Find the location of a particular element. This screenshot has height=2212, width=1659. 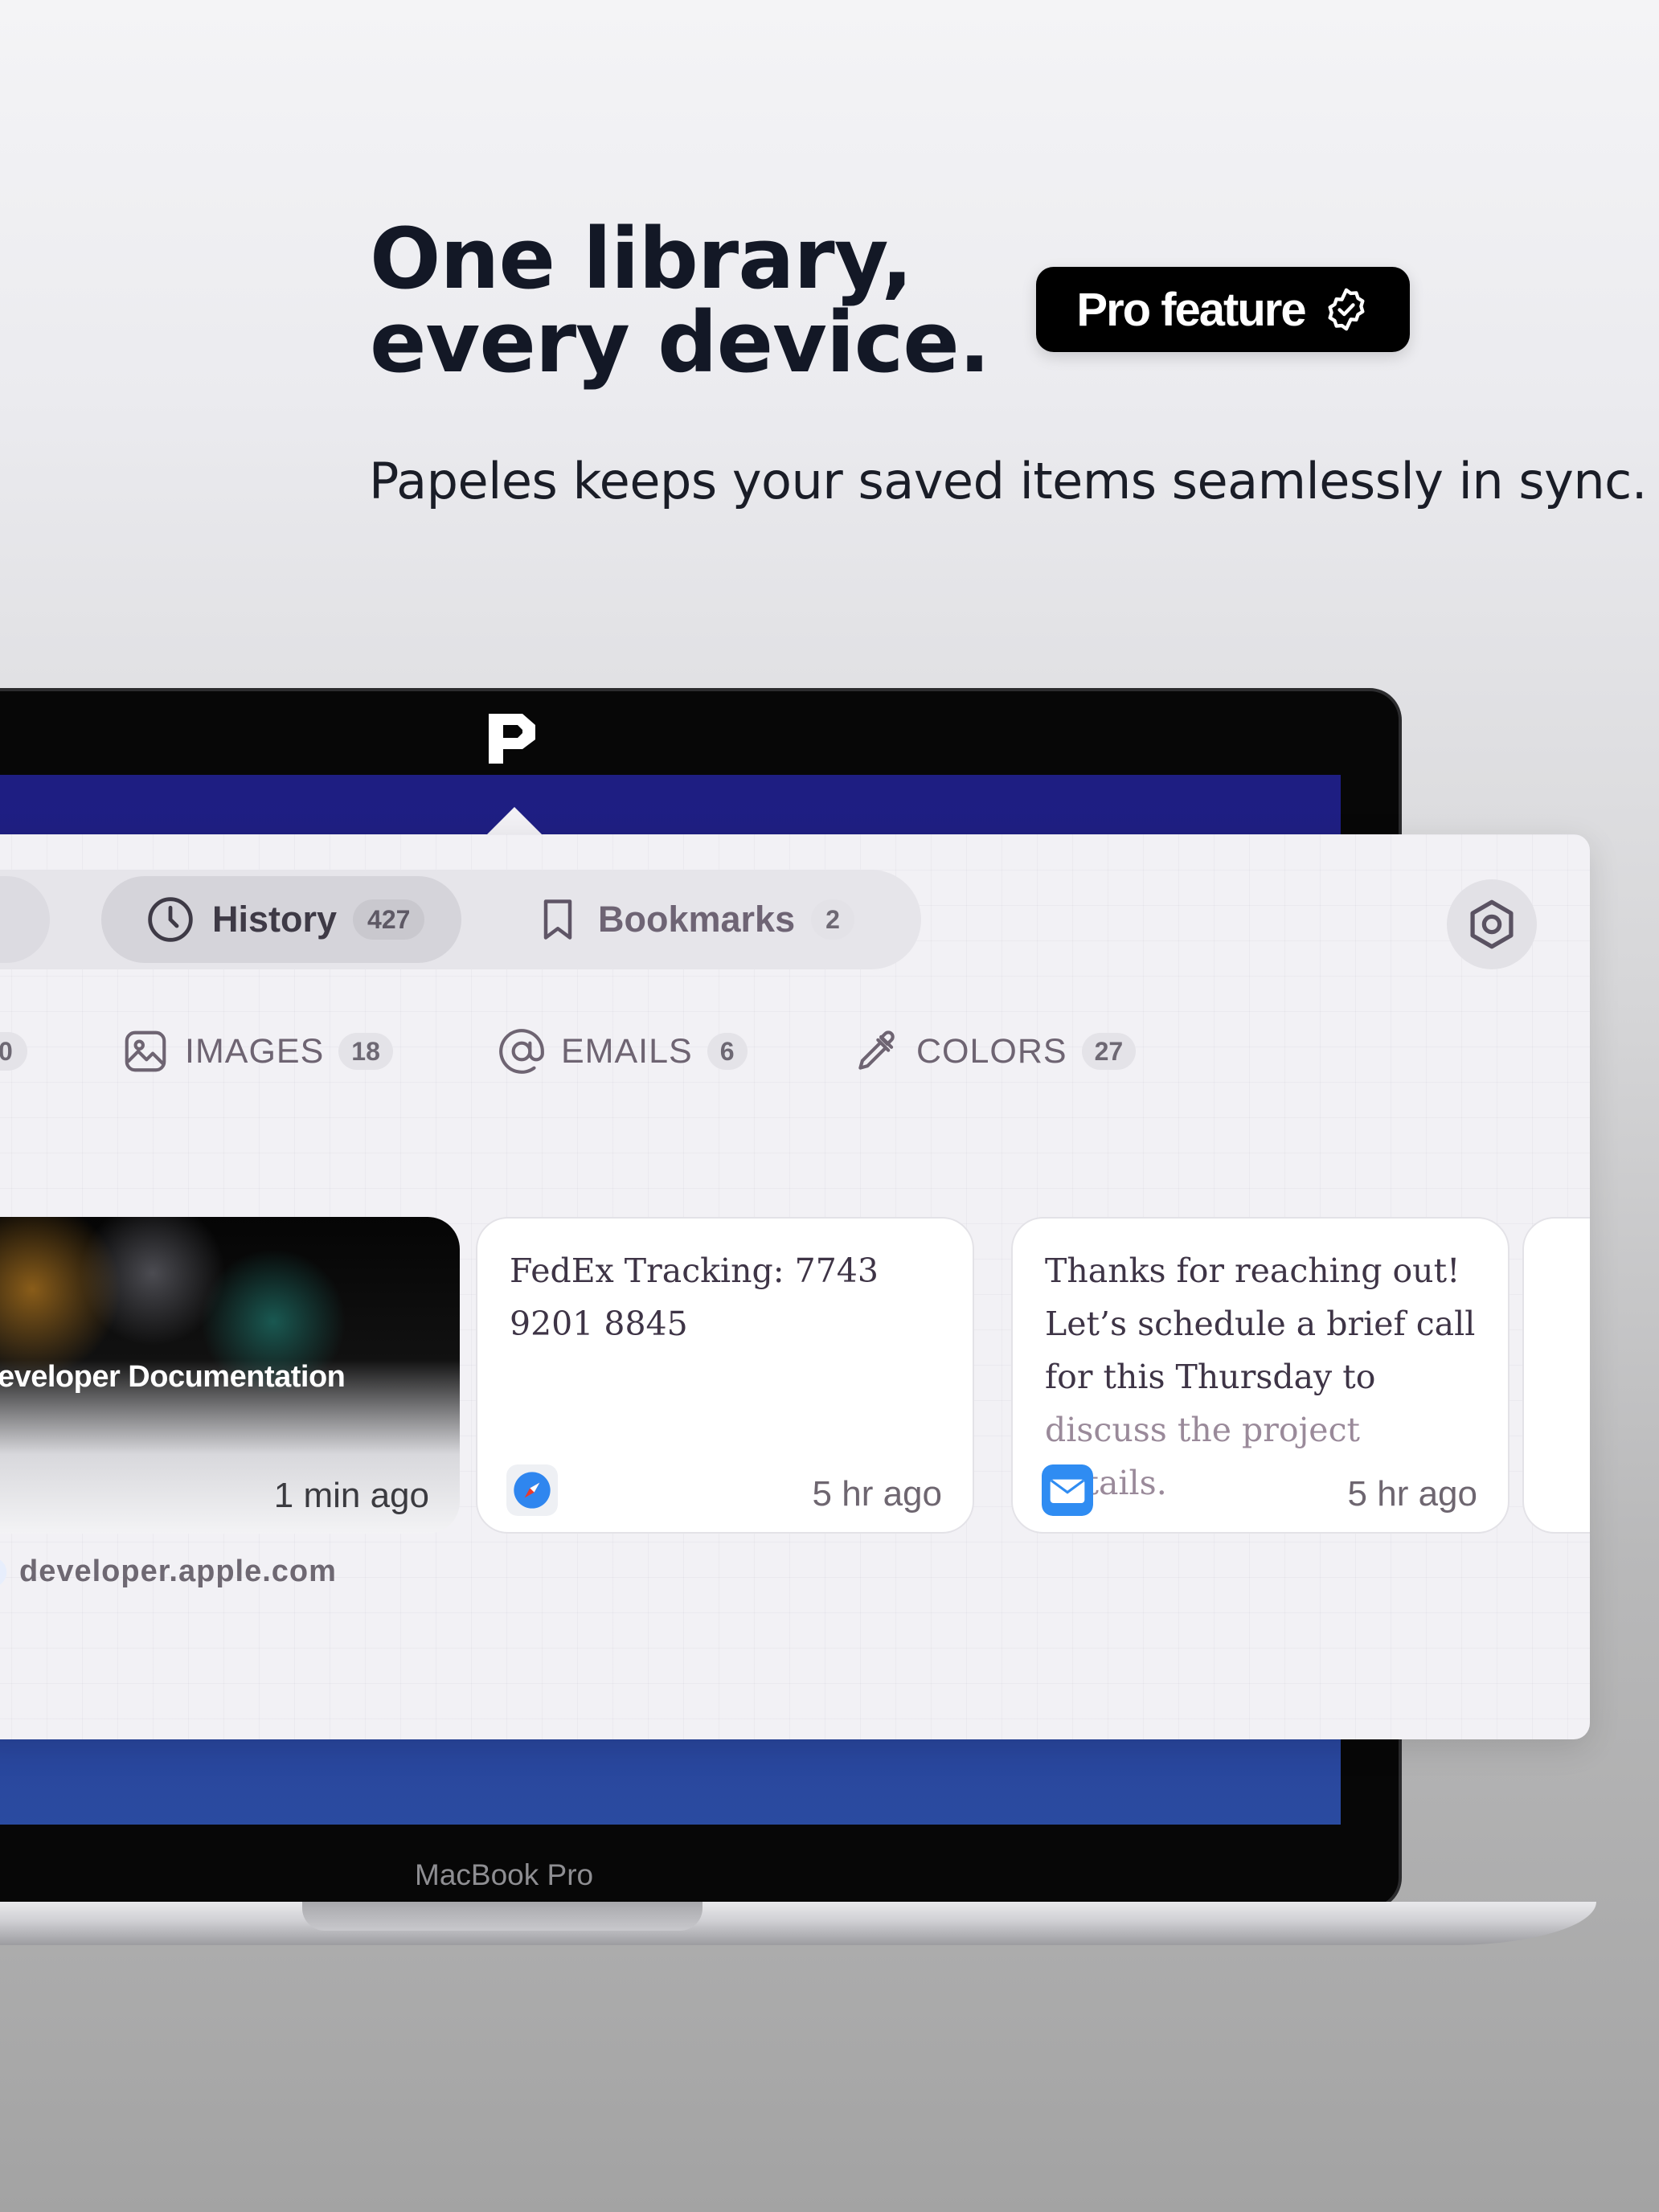

at-sign-icon is located at coordinates (521, 1051).